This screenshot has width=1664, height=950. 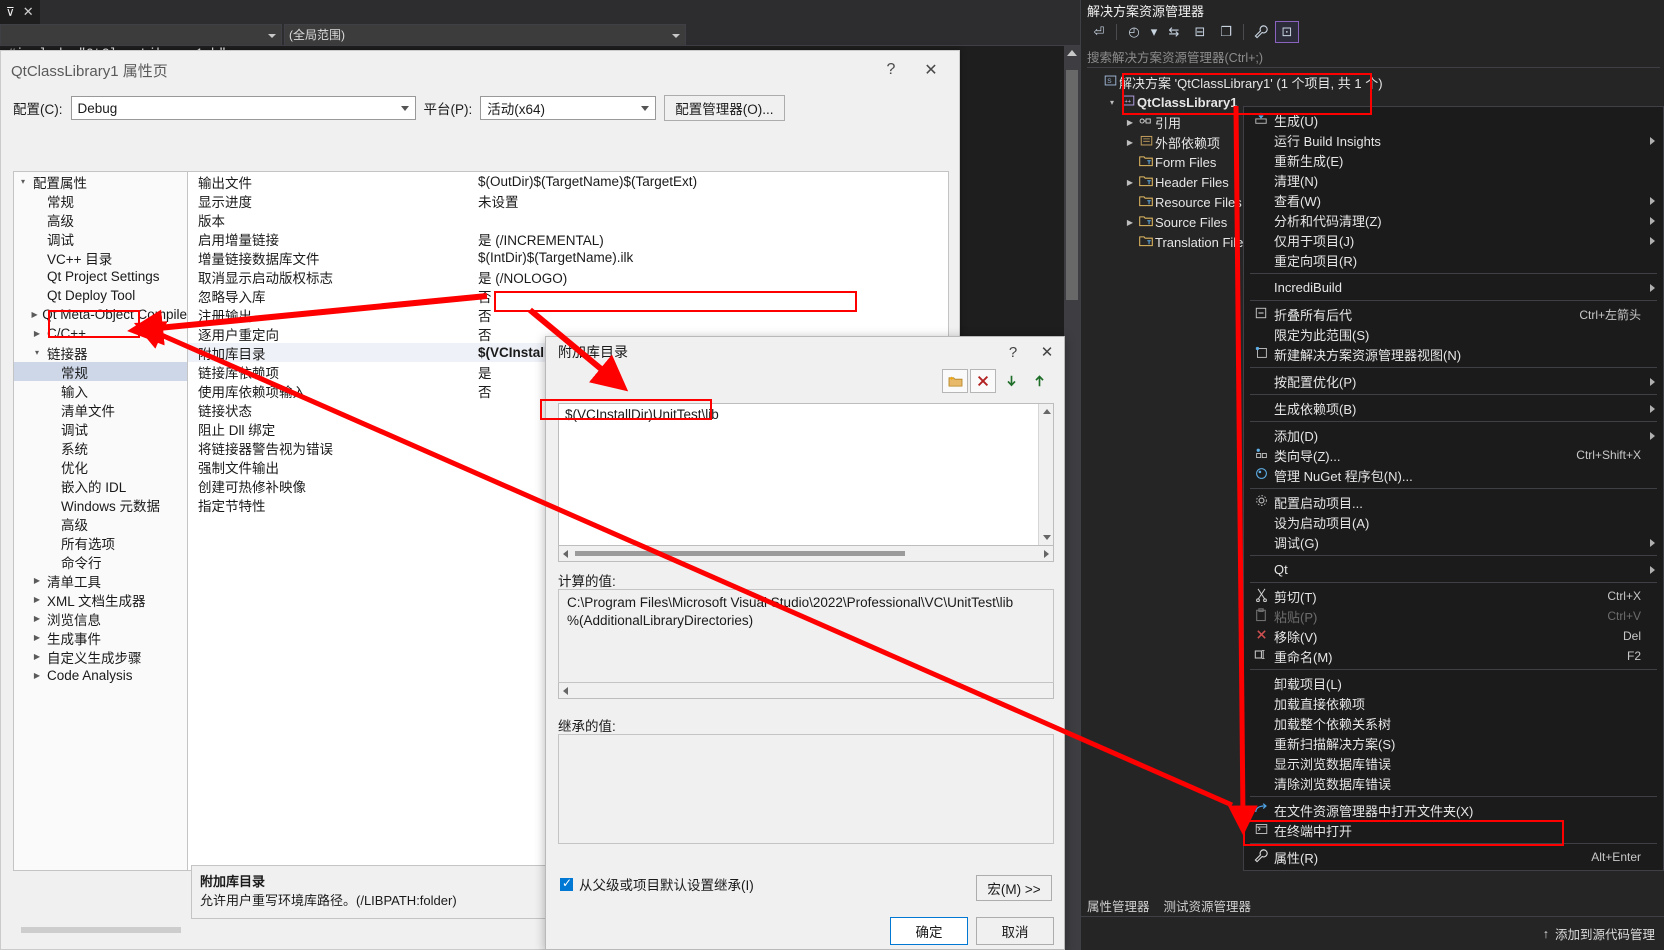 I want to click on context-menu-item-12: 按配置优化(P), so click(x=1453, y=381).